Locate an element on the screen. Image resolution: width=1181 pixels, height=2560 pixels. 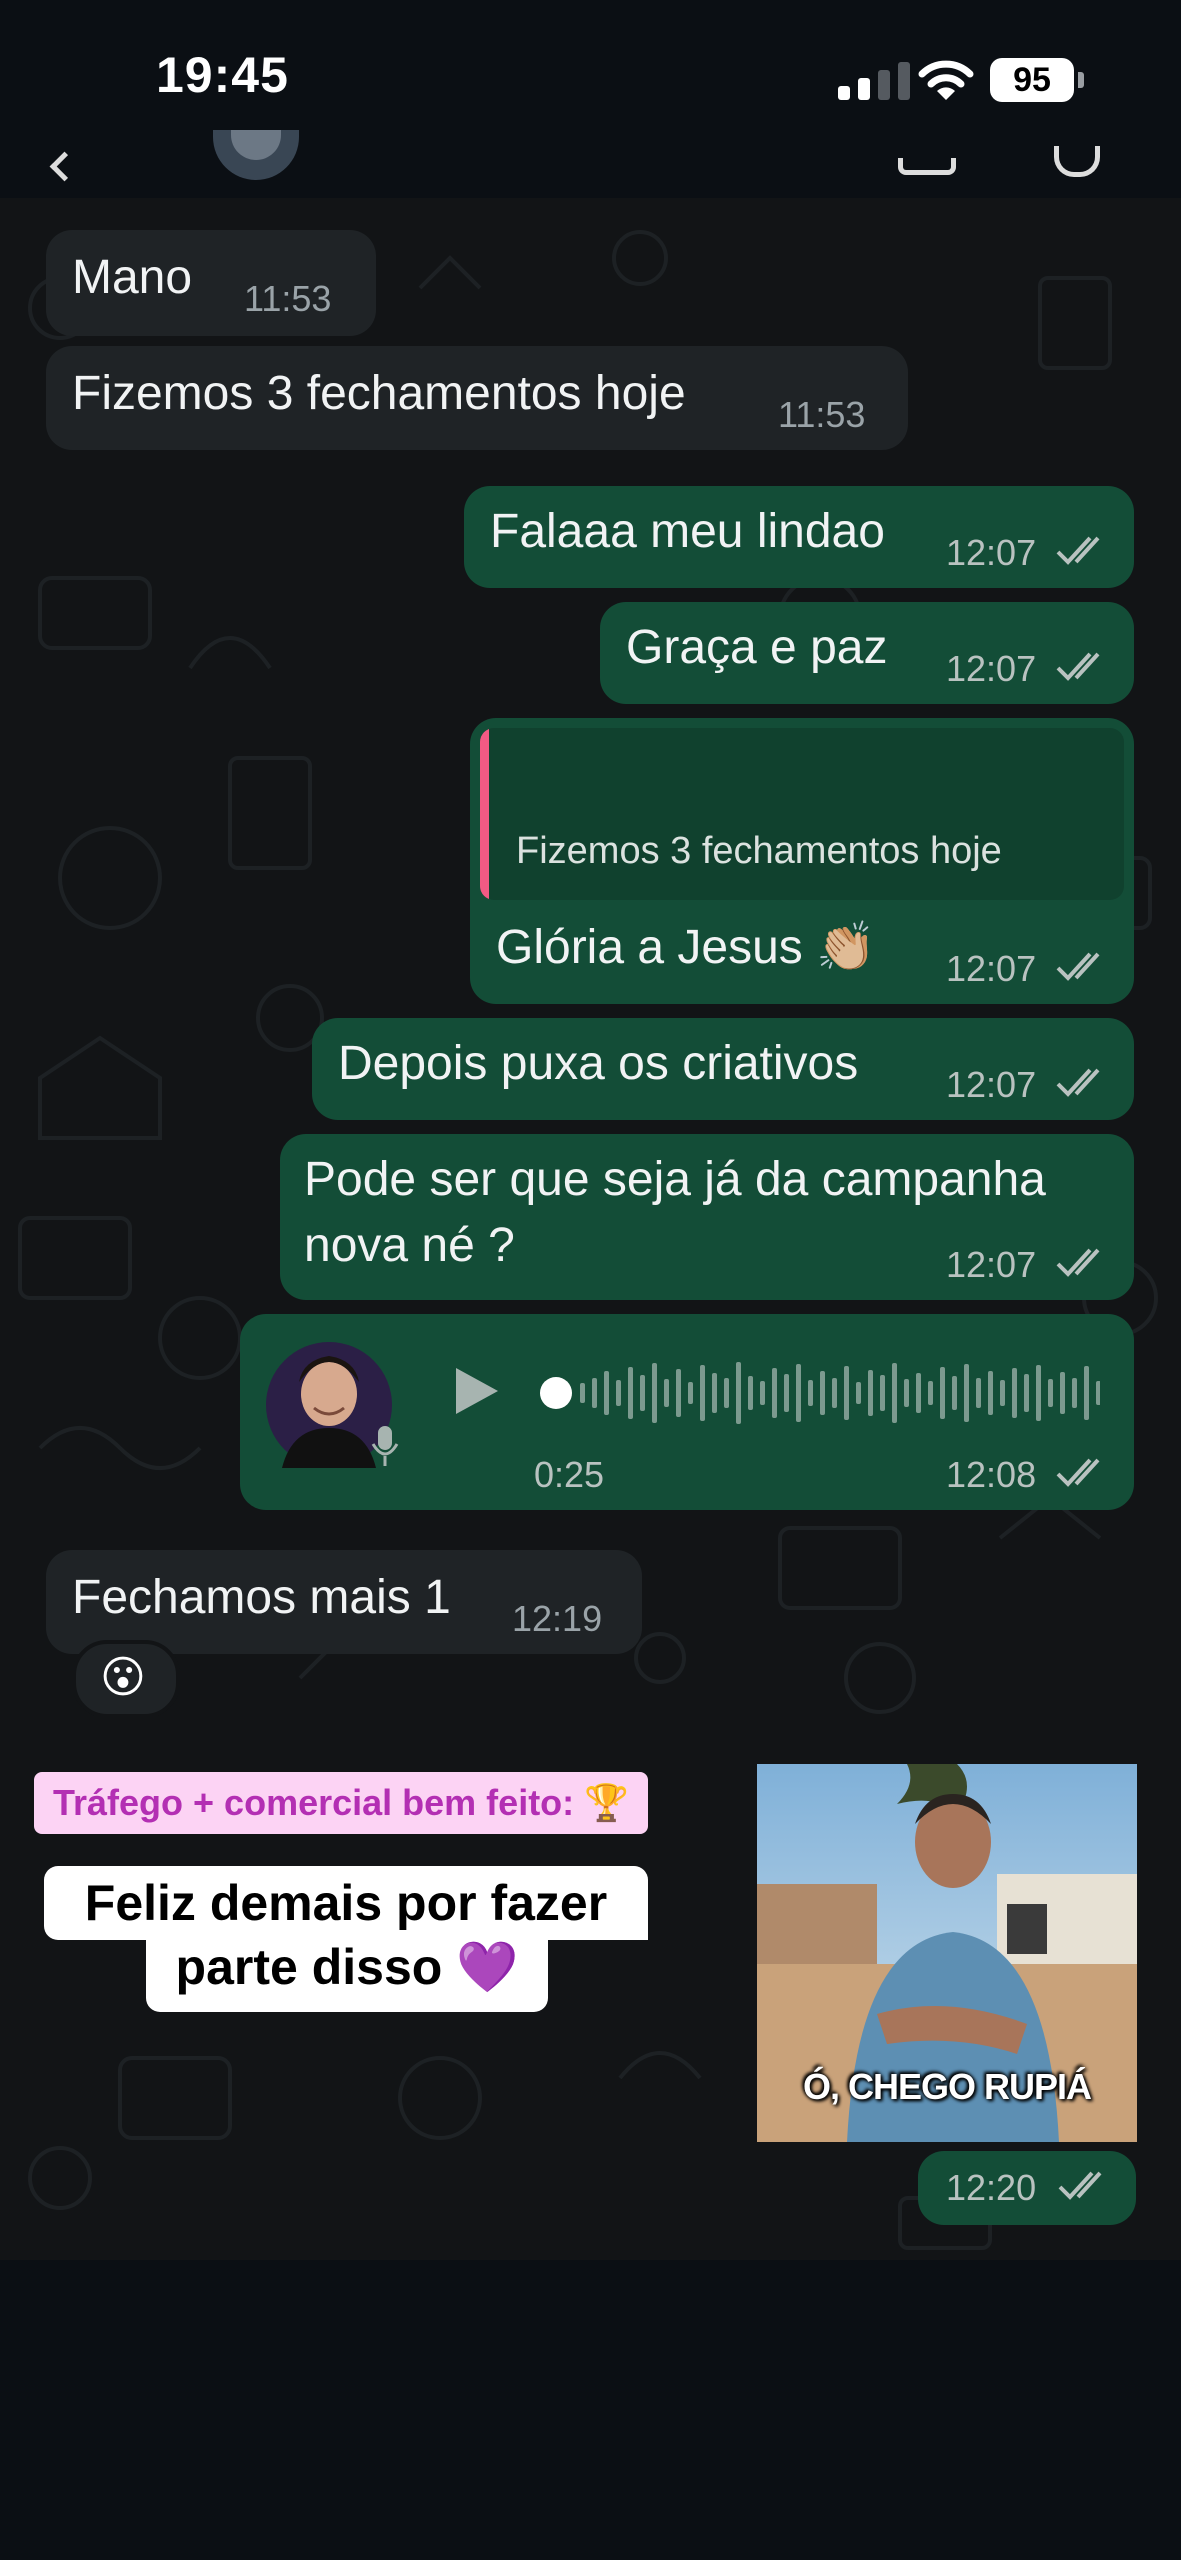
audio-waveform is located at coordinates (820, 1393).